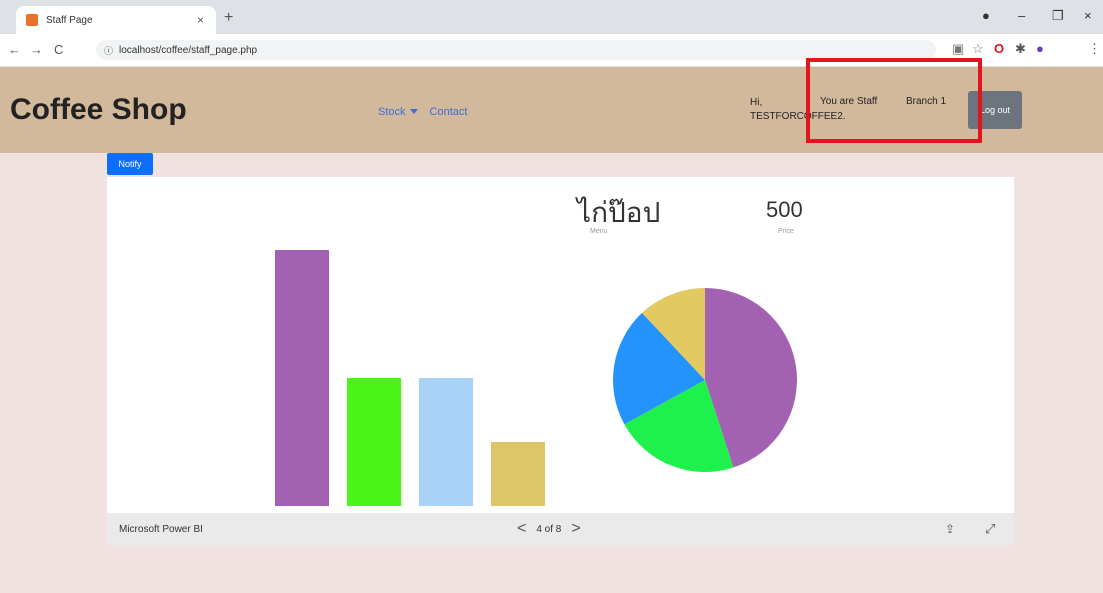  Describe the element at coordinates (392, 112) in the screenshot. I see `stock-label: Stock` at that location.